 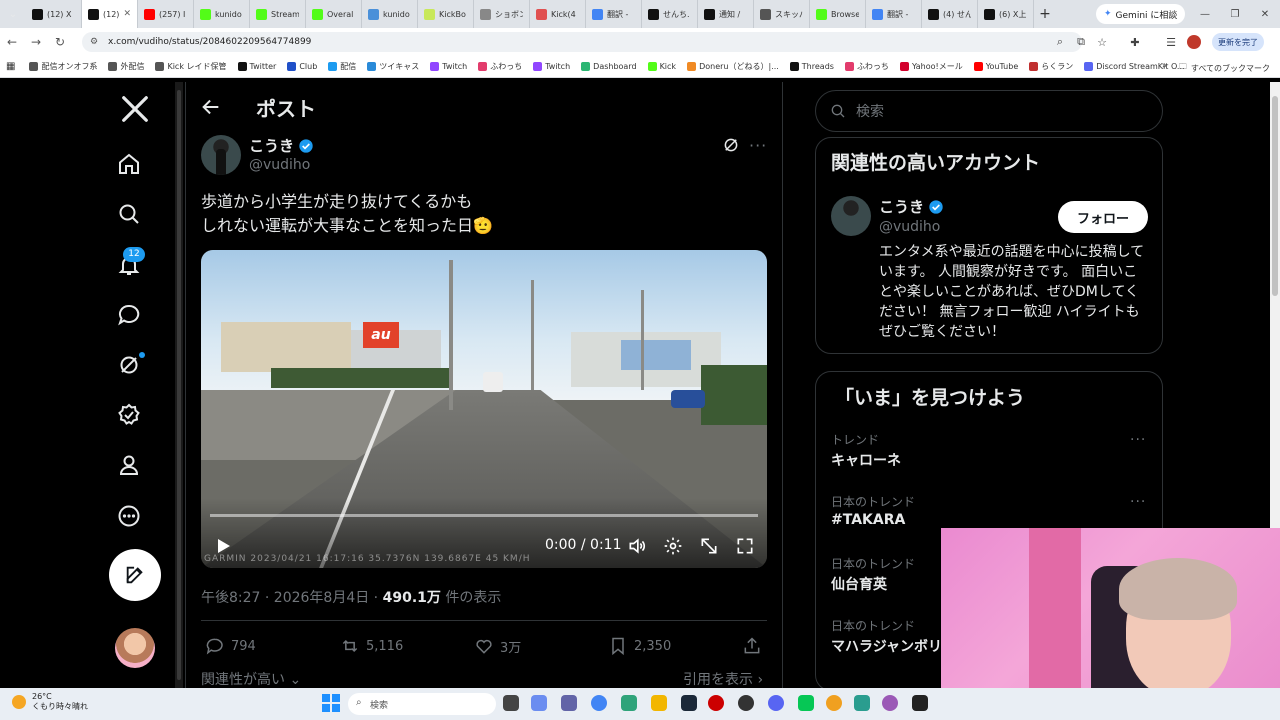 What do you see at coordinates (211, 107) in the screenshot?
I see `back-arrow-icon` at bounding box center [211, 107].